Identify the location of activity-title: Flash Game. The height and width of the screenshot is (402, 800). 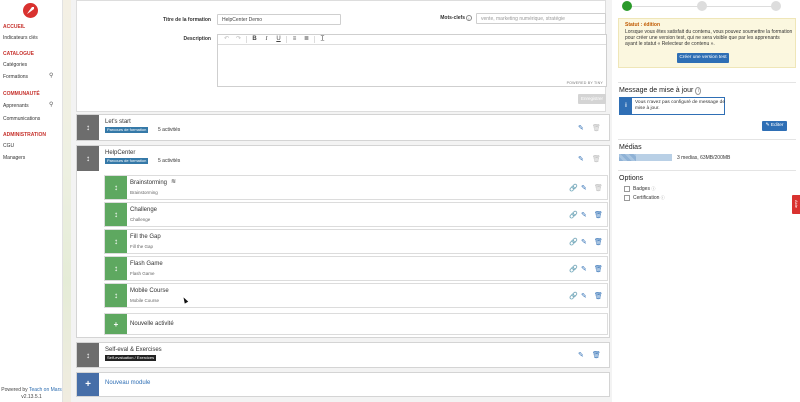
(146, 264).